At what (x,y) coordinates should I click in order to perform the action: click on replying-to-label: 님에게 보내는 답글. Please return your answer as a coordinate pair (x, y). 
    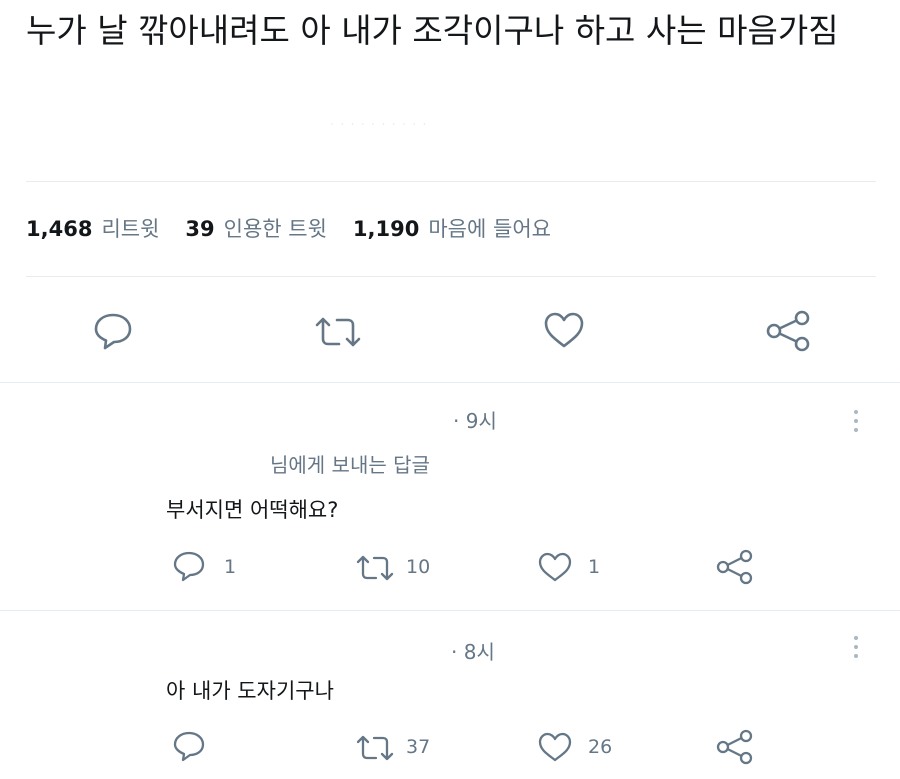
    Looking at the image, I should click on (350, 465).